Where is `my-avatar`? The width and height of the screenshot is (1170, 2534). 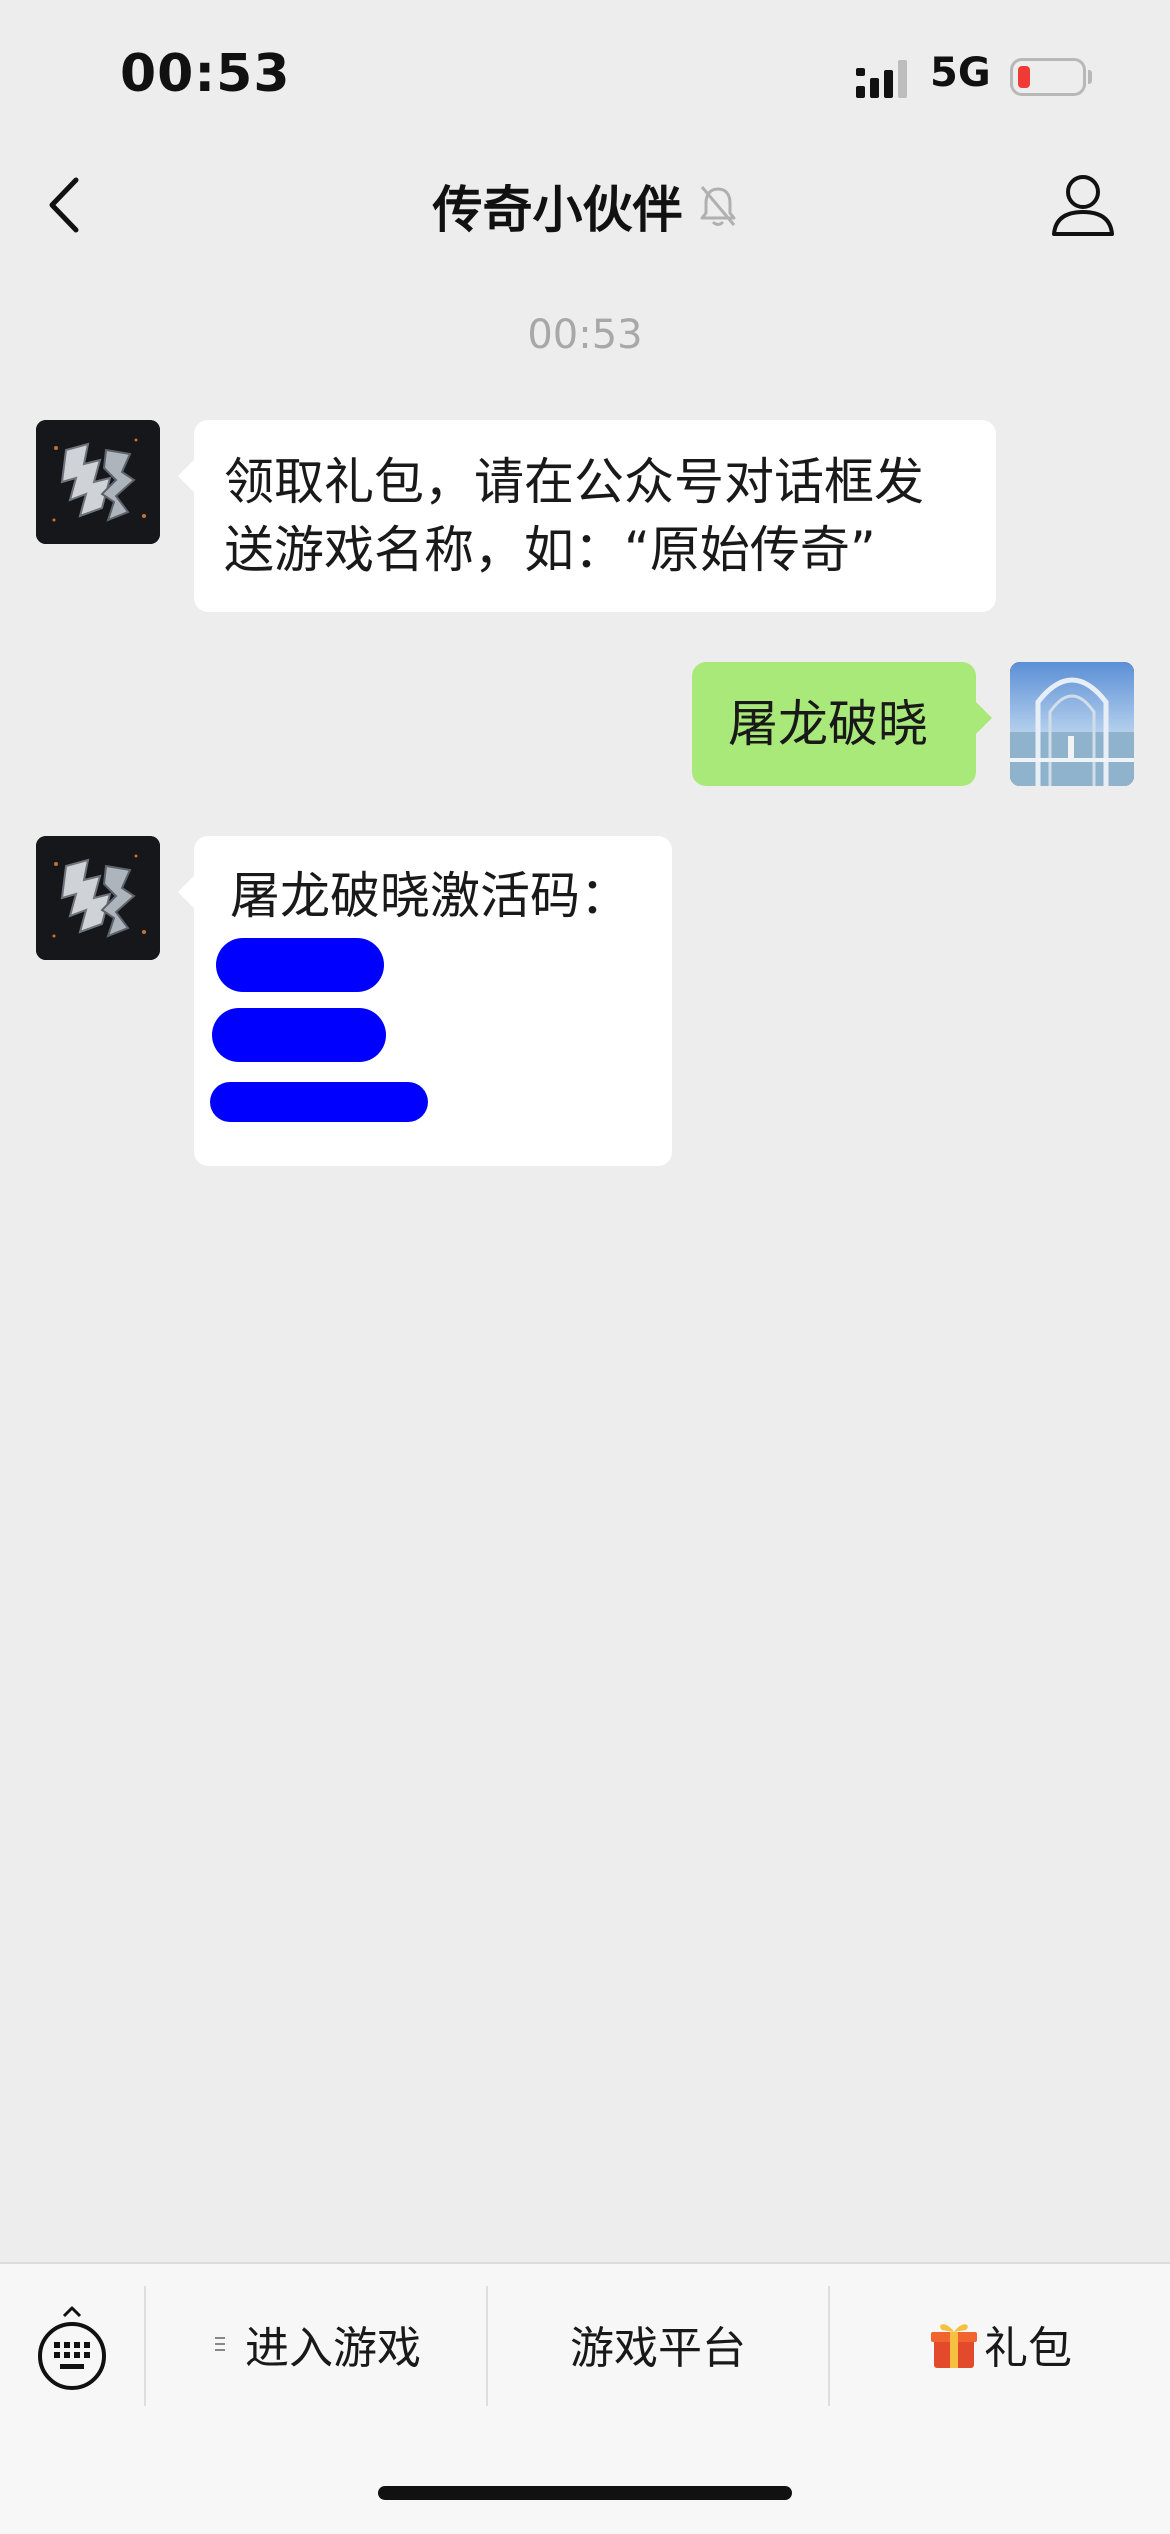
my-avatar is located at coordinates (1072, 724).